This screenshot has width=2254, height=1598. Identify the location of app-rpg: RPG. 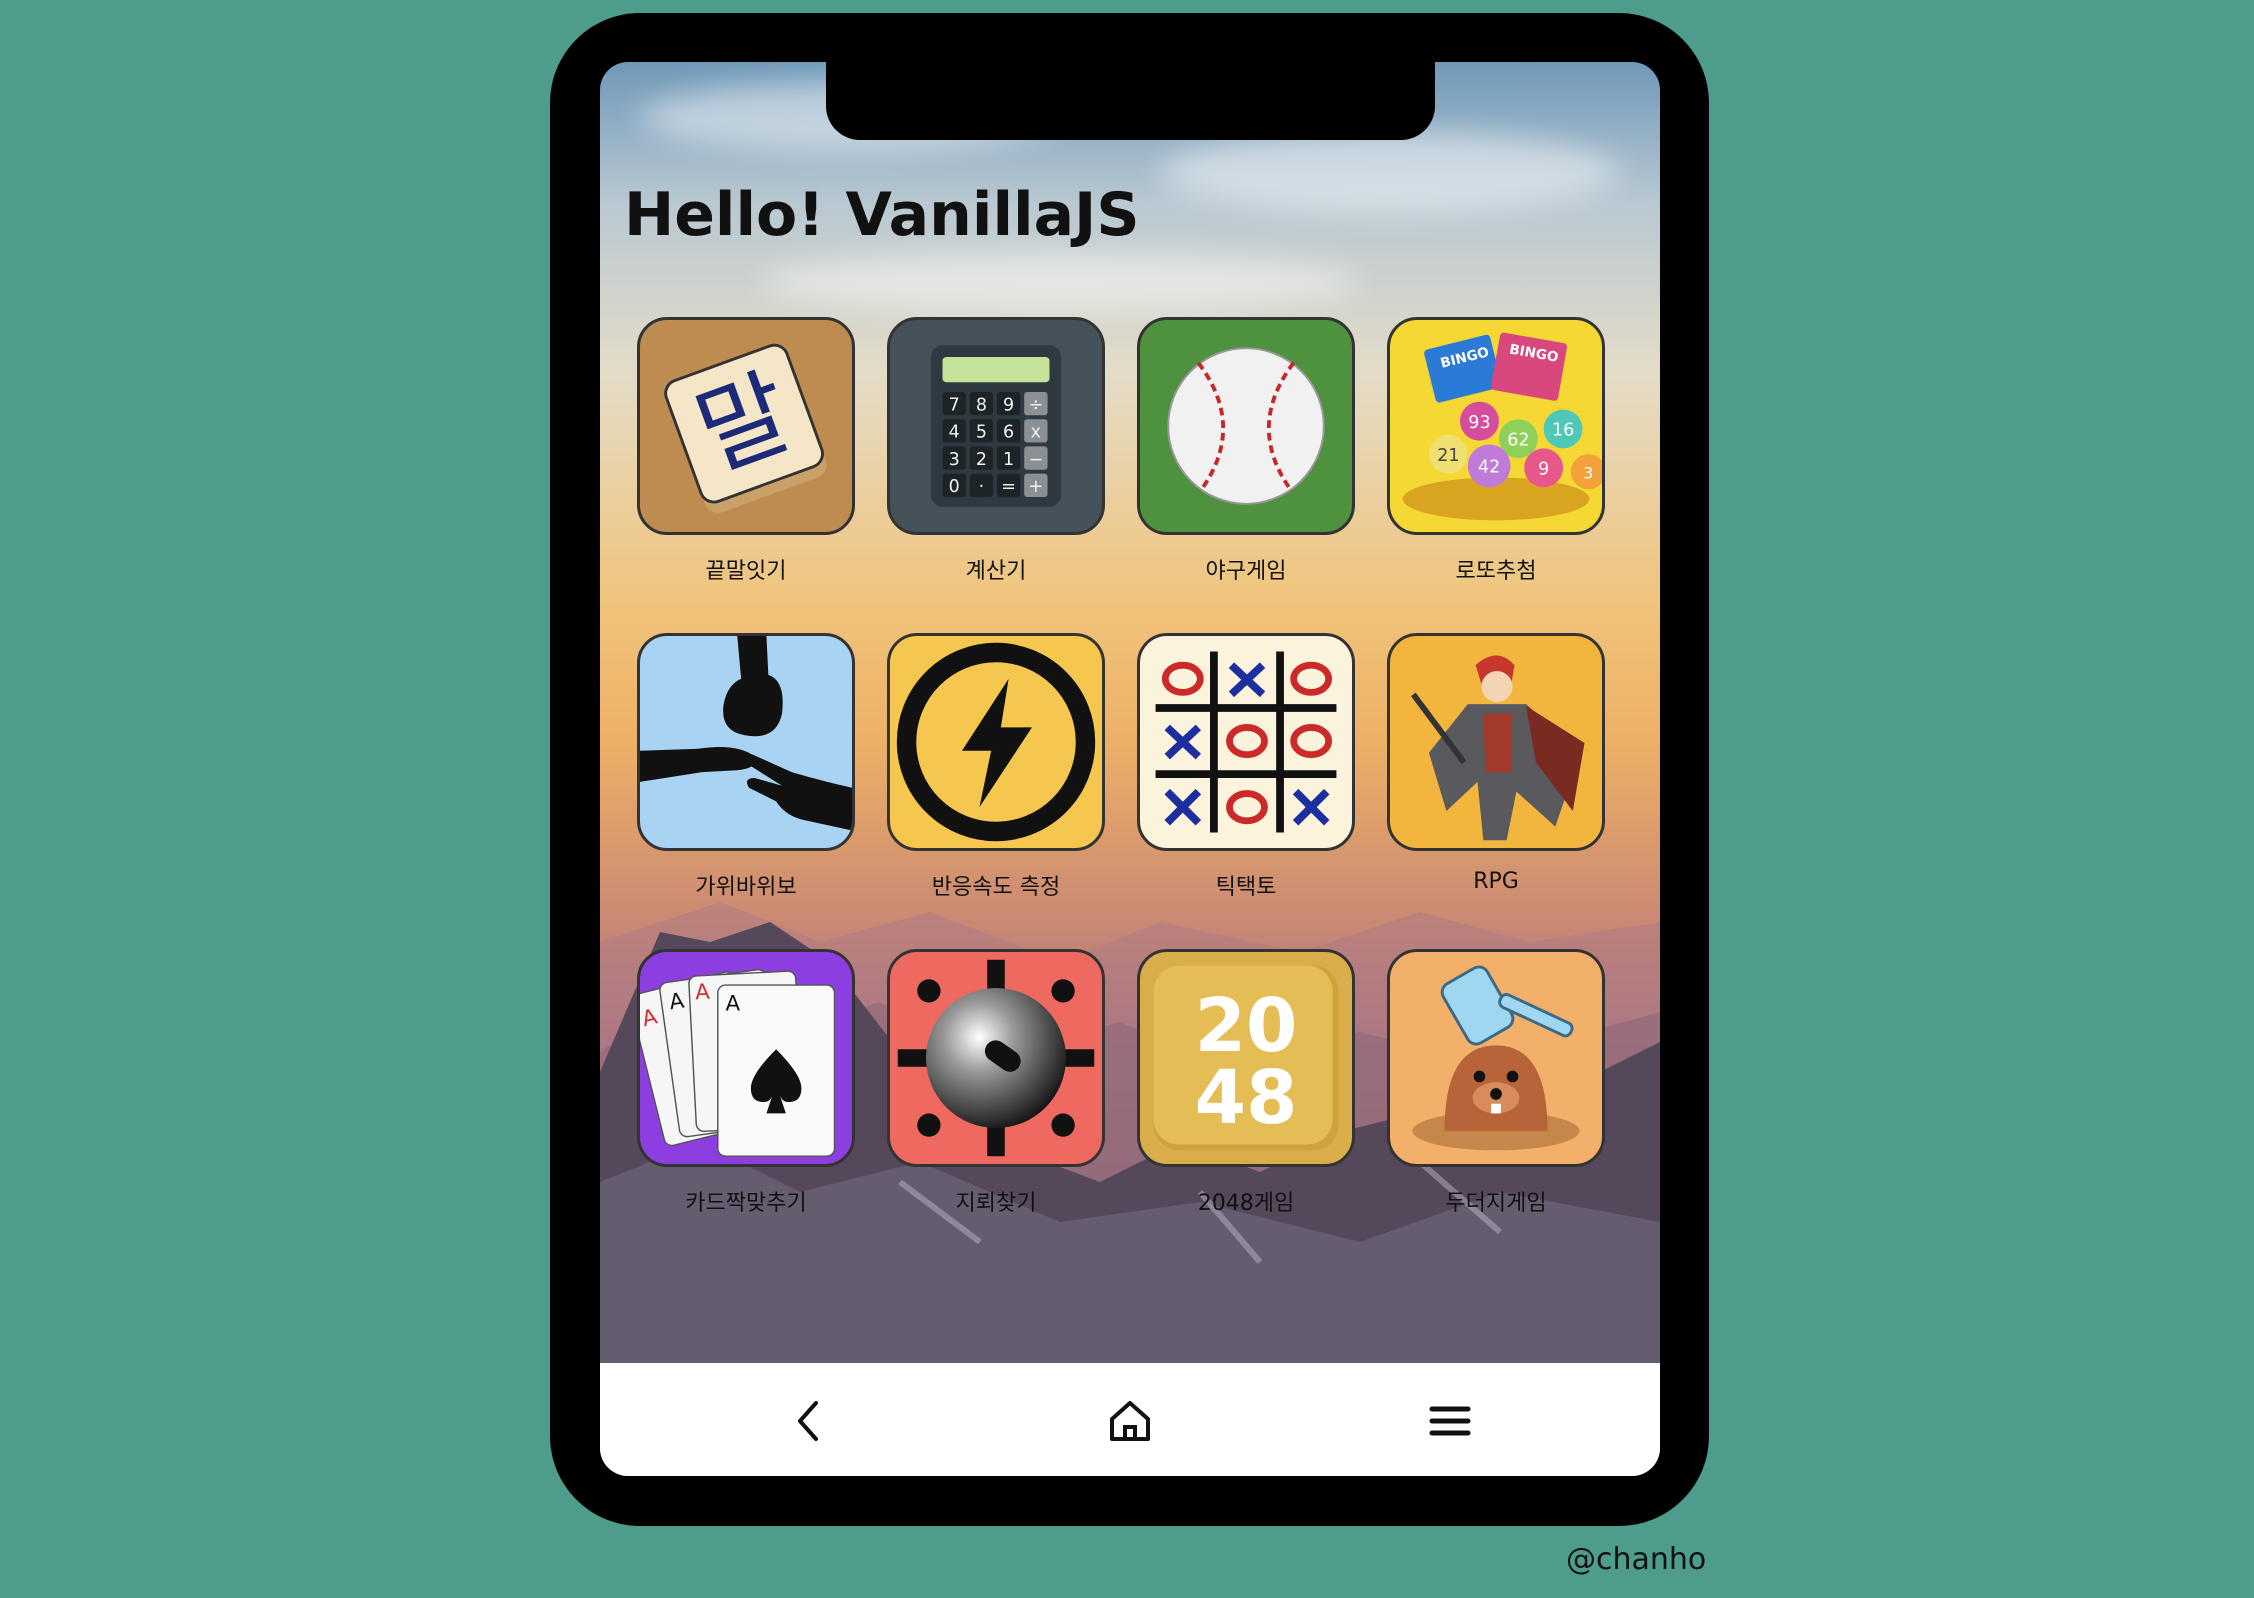
(1496, 778).